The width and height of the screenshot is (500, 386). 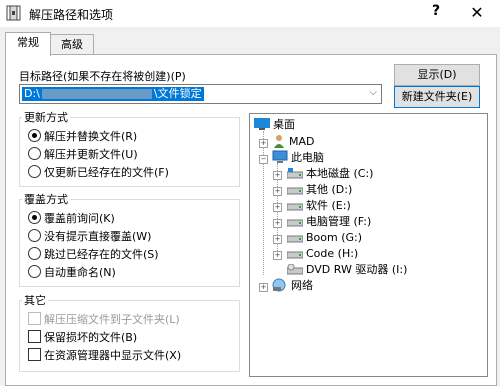 What do you see at coordinates (279, 285) in the screenshot?
I see `network-icon` at bounding box center [279, 285].